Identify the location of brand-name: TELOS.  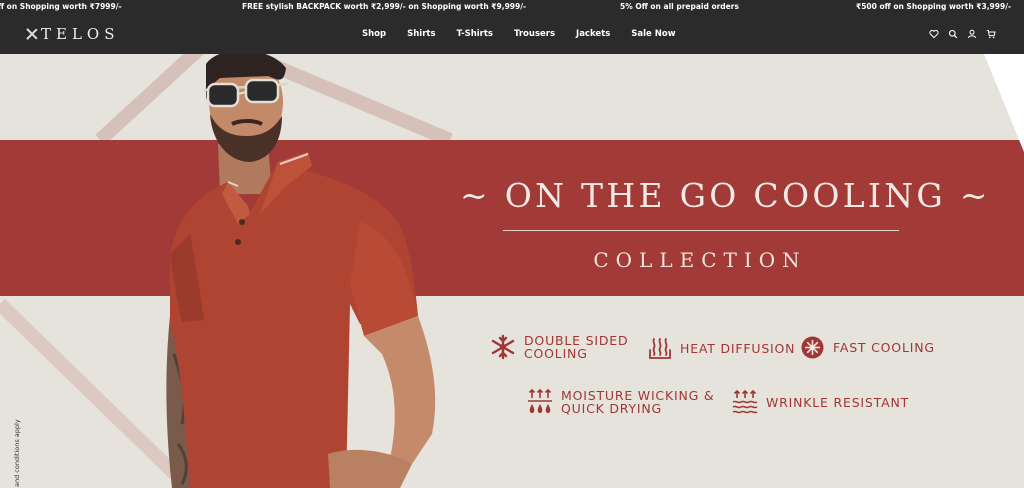
(80, 34).